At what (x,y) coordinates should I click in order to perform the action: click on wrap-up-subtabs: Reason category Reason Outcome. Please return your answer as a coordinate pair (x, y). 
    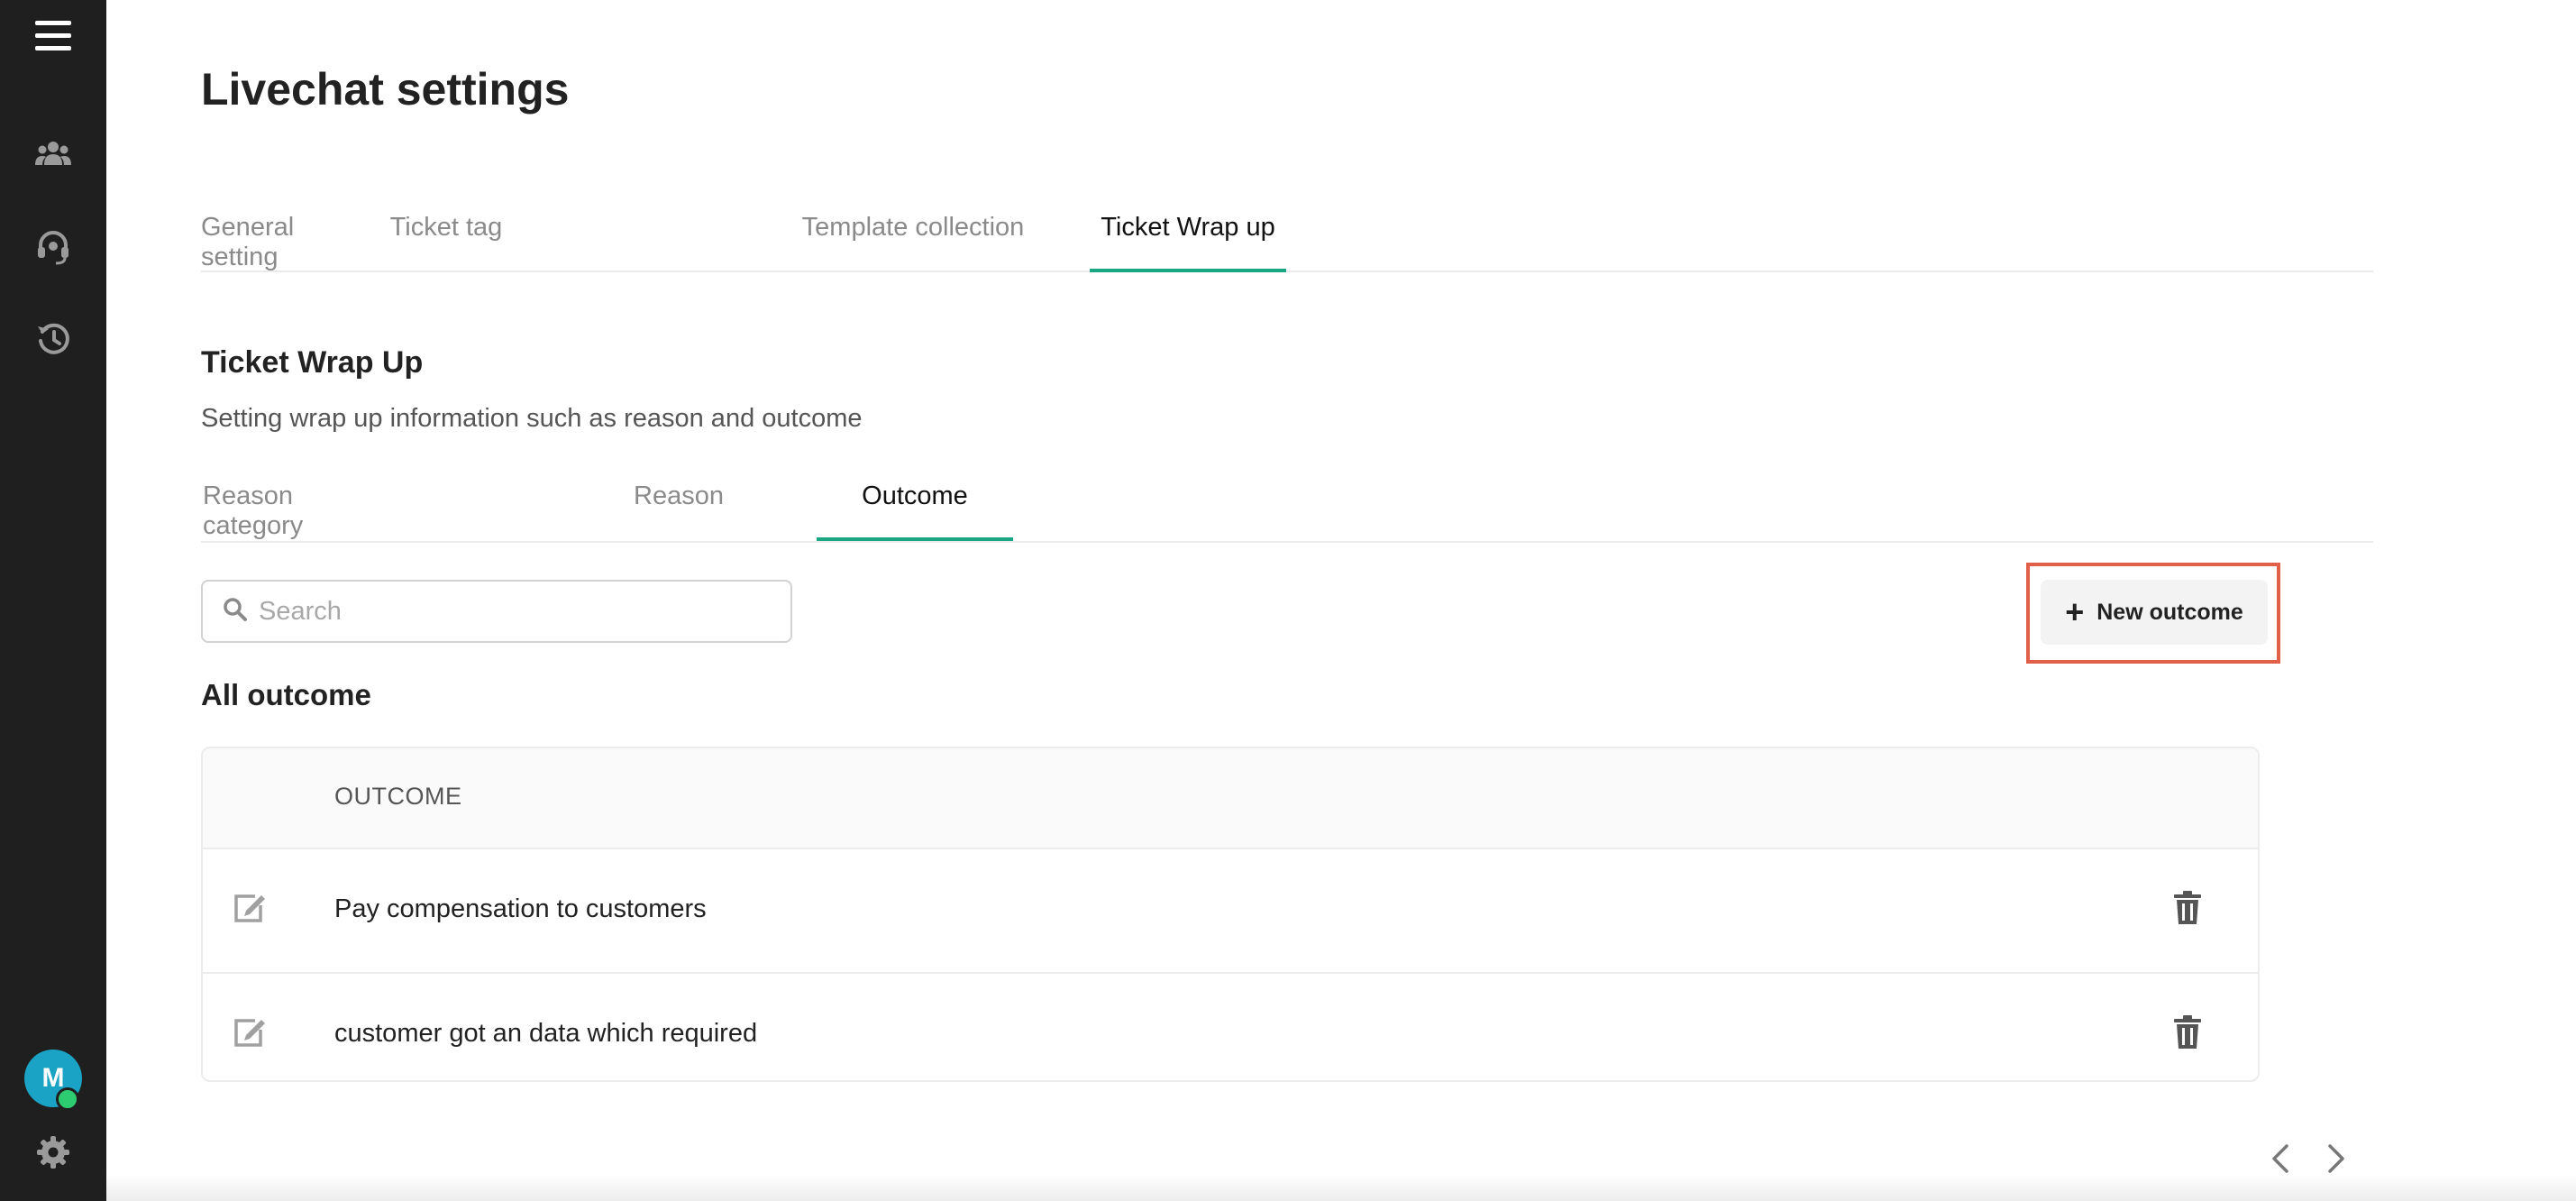
    Looking at the image, I should click on (1287, 507).